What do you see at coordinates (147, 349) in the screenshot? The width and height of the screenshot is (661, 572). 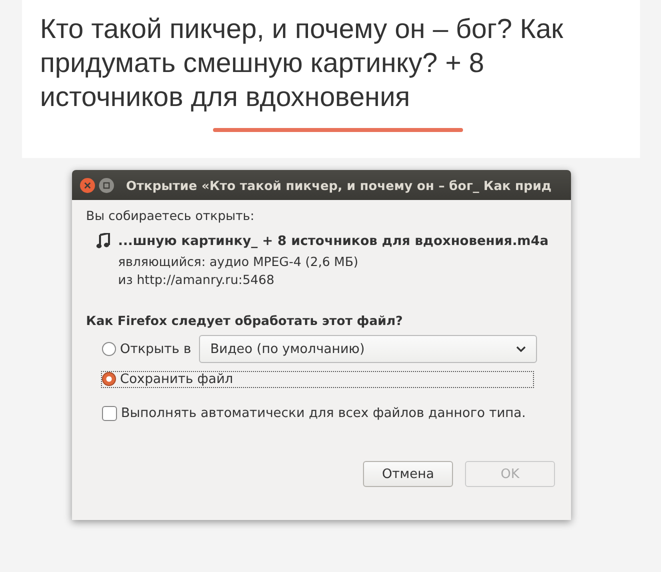 I see `radio-option: Открыть в` at bounding box center [147, 349].